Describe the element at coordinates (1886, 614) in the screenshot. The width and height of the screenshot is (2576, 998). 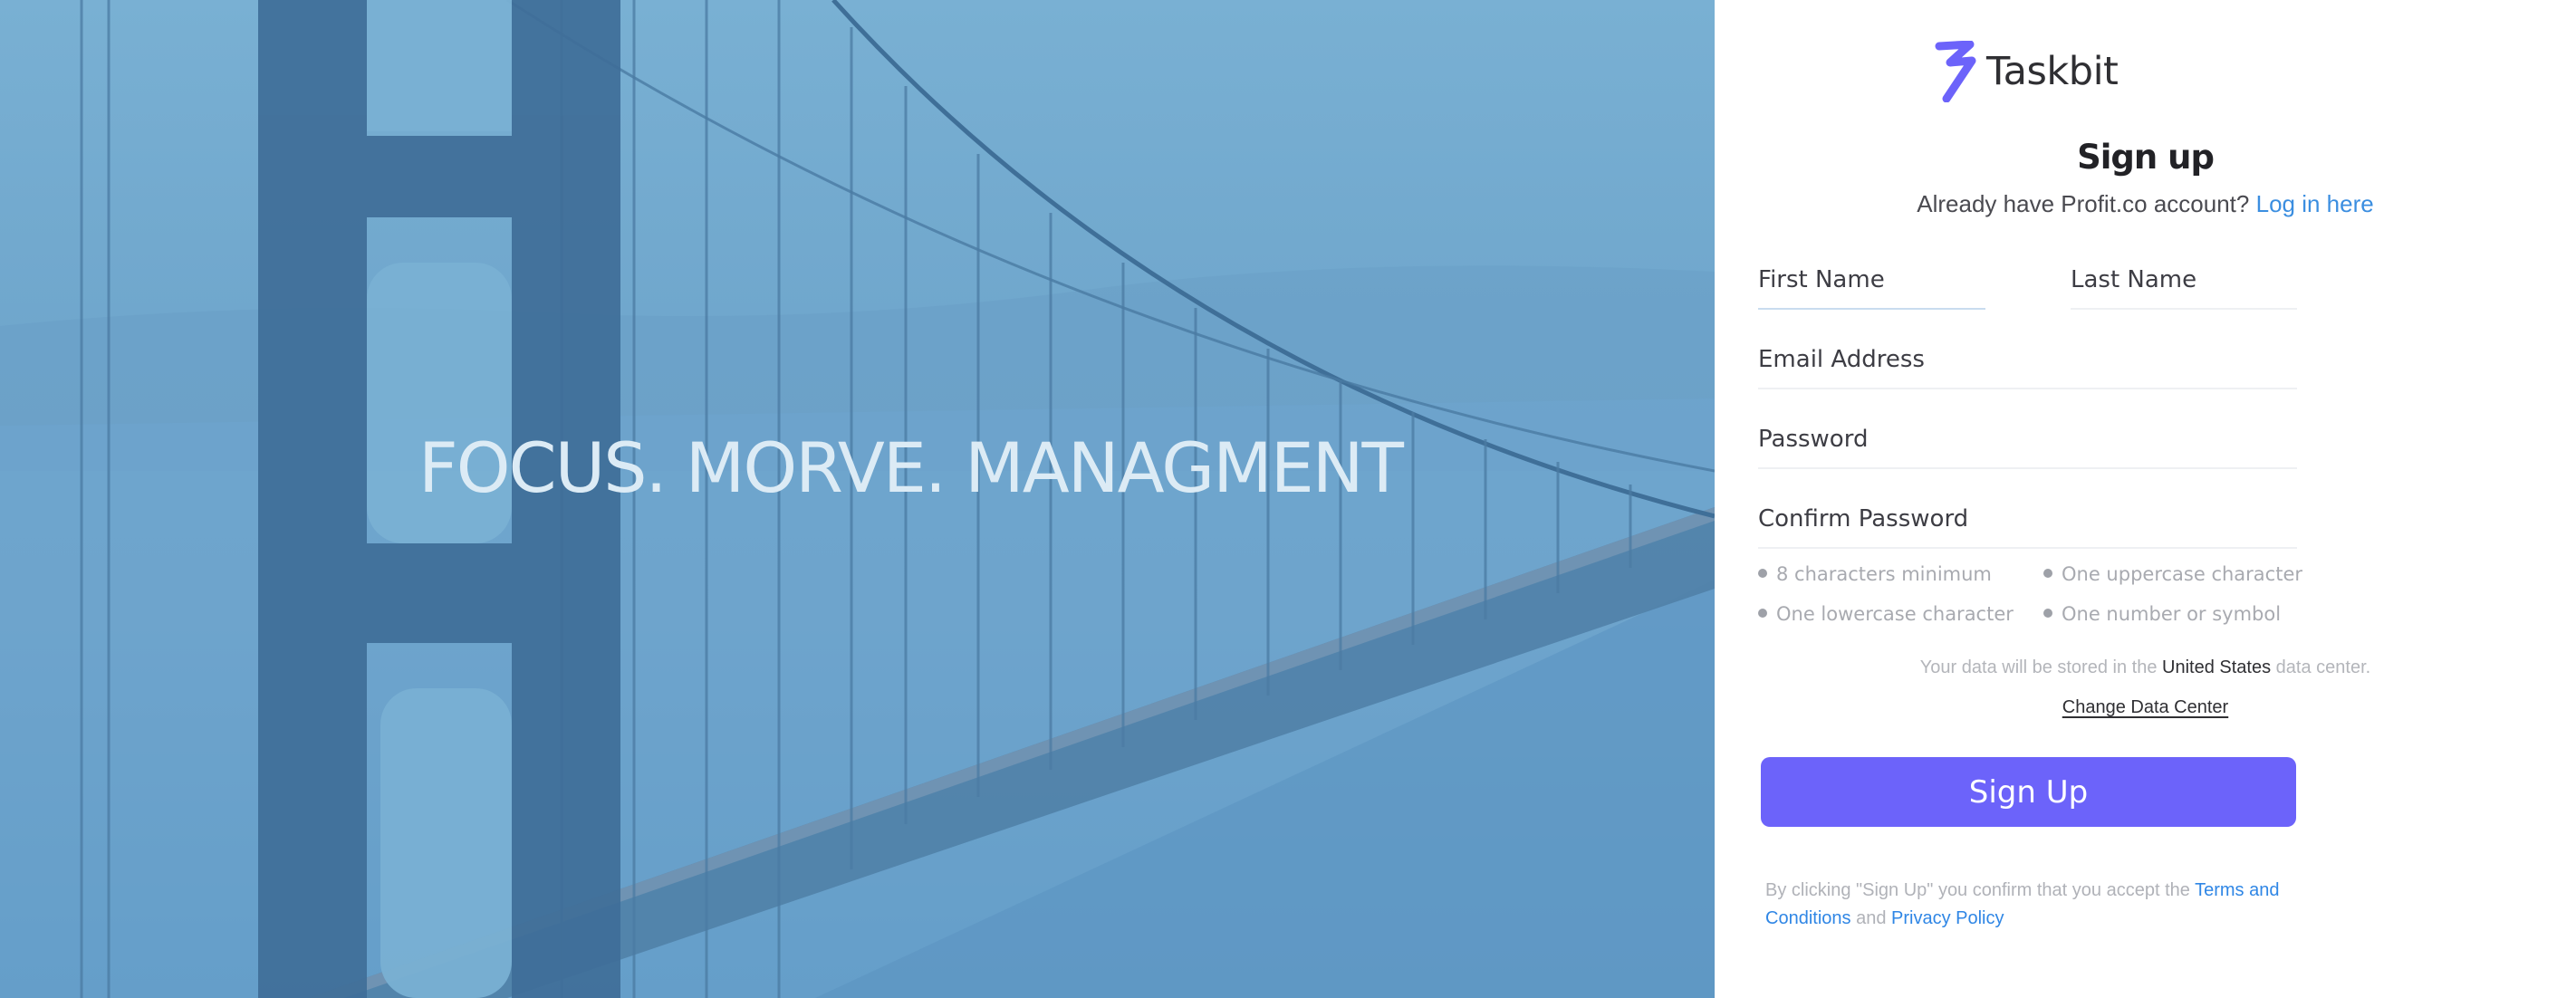
I see `password-rule: One lowercase character` at that location.